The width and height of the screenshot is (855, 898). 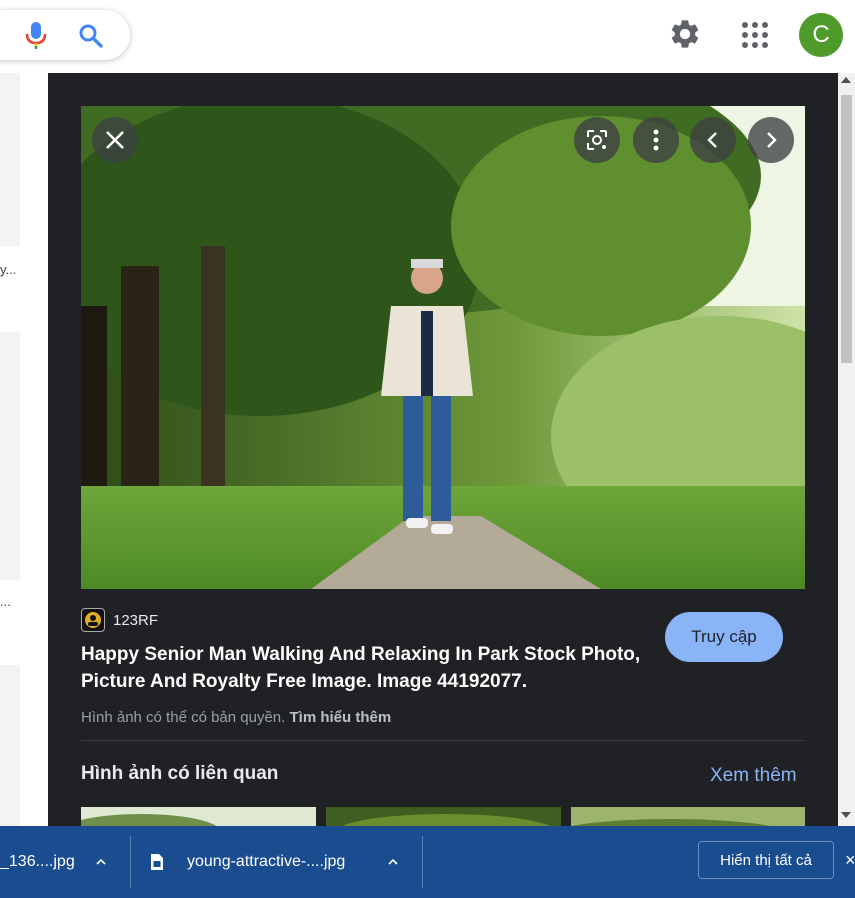 I want to click on source-row: 123RF, so click(x=119, y=620).